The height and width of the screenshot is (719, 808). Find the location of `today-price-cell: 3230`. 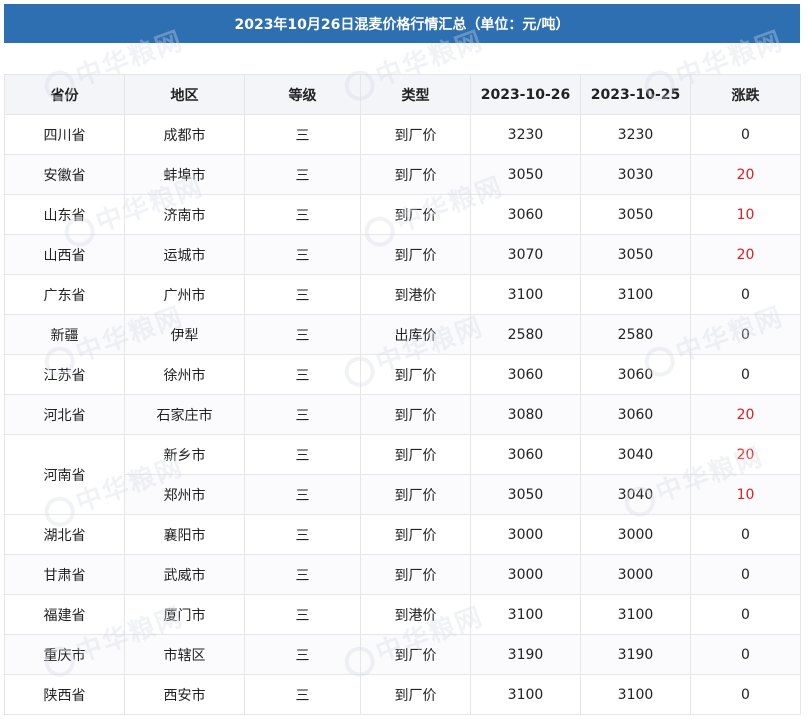

today-price-cell: 3230 is located at coordinates (525, 134).